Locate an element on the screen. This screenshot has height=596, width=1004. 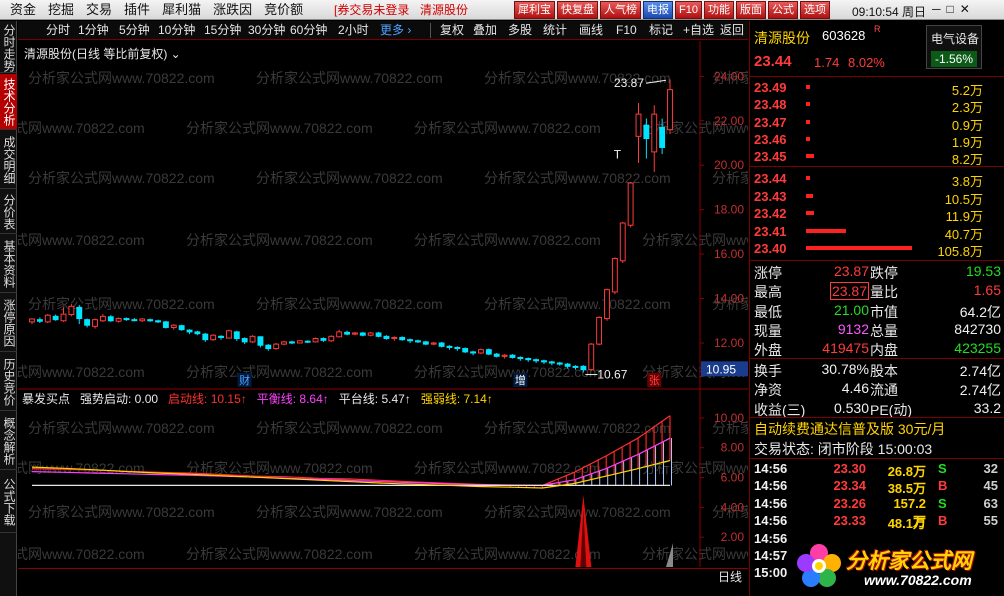
ask-row: 23.45 8.2万 is located at coordinates (877, 157).